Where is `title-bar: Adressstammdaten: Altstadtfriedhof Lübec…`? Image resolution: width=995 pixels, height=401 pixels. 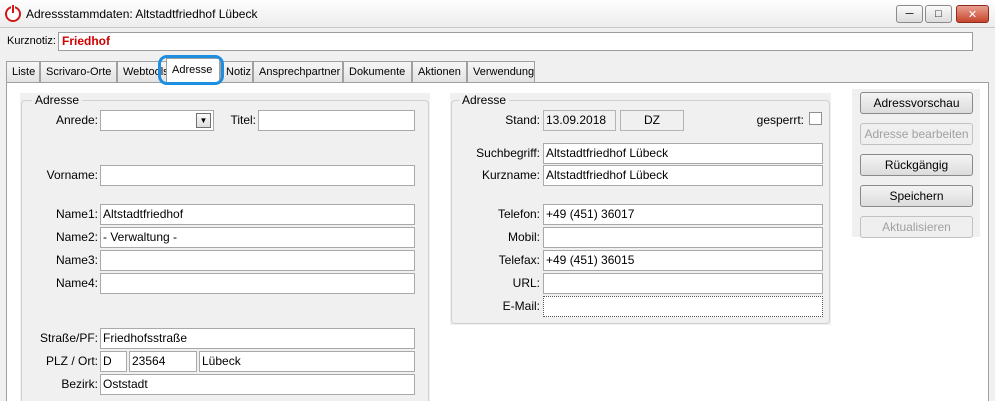 title-bar: Adressstammdaten: Altstadtfriedhof Lübec… is located at coordinates (497, 14).